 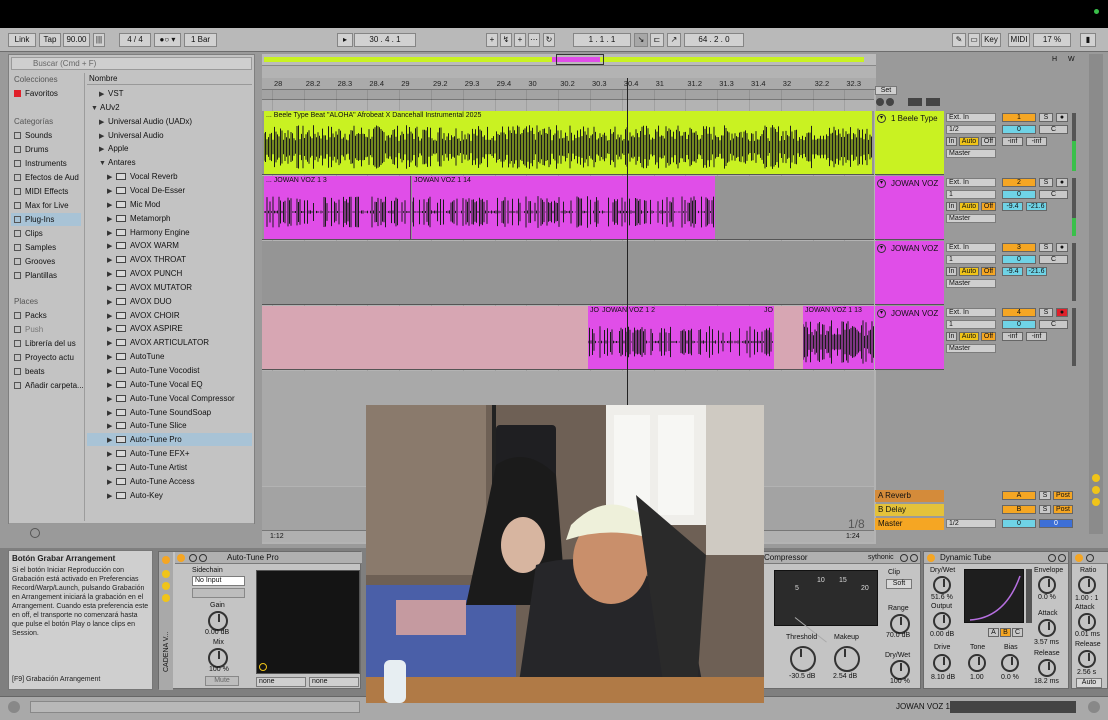 I want to click on device-header: Compressor sythonic, so click(x=842, y=558).